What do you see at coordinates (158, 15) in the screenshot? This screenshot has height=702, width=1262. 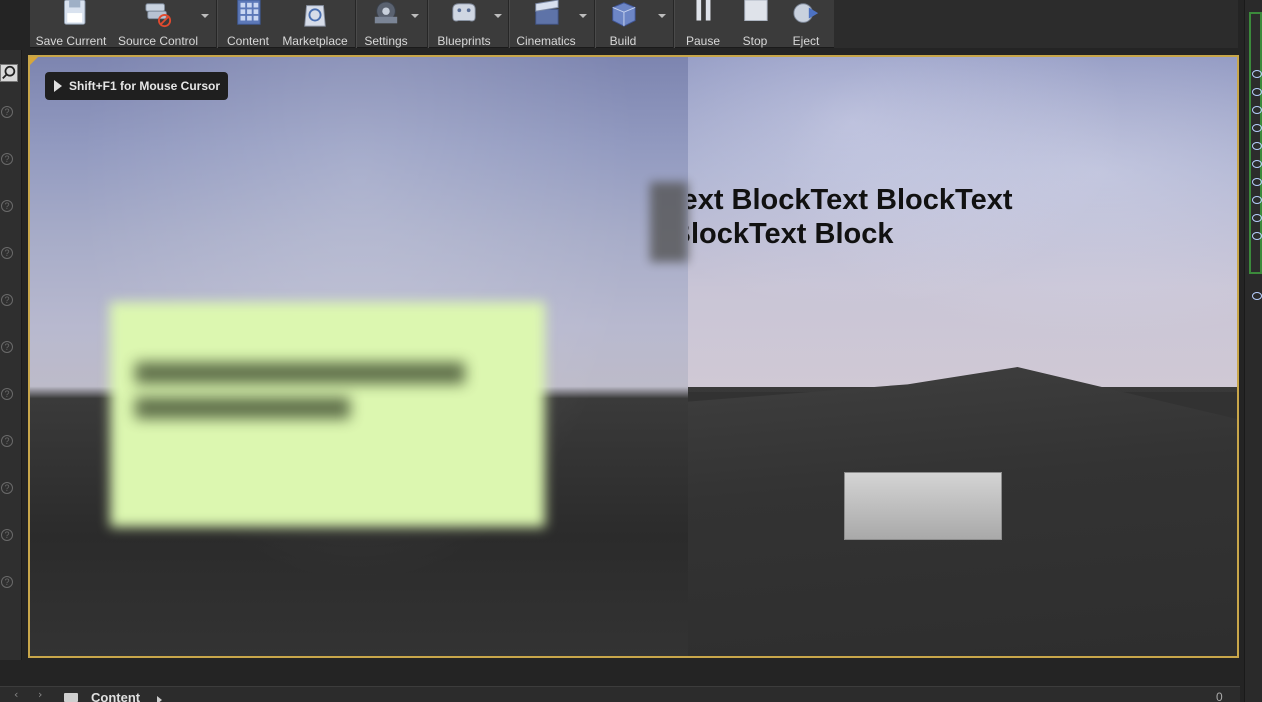 I see `source-control-icon` at bounding box center [158, 15].